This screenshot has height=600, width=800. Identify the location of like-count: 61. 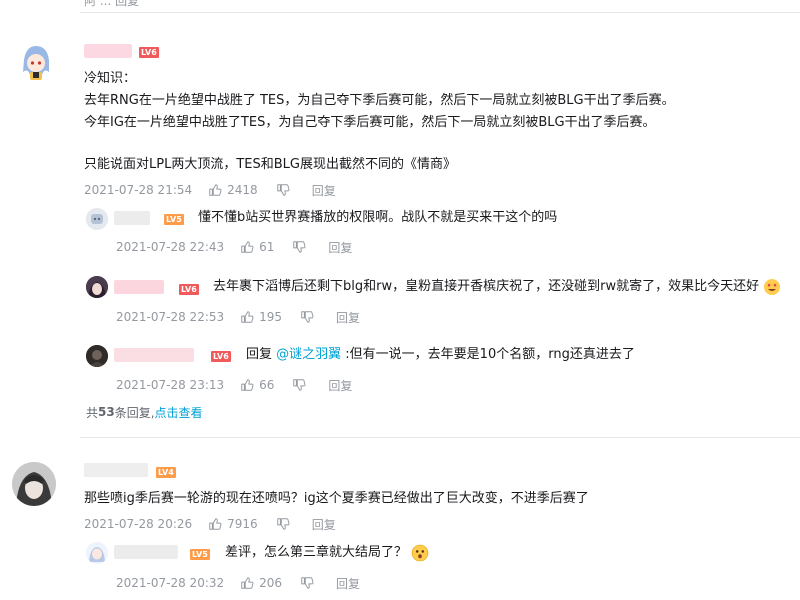
(267, 247).